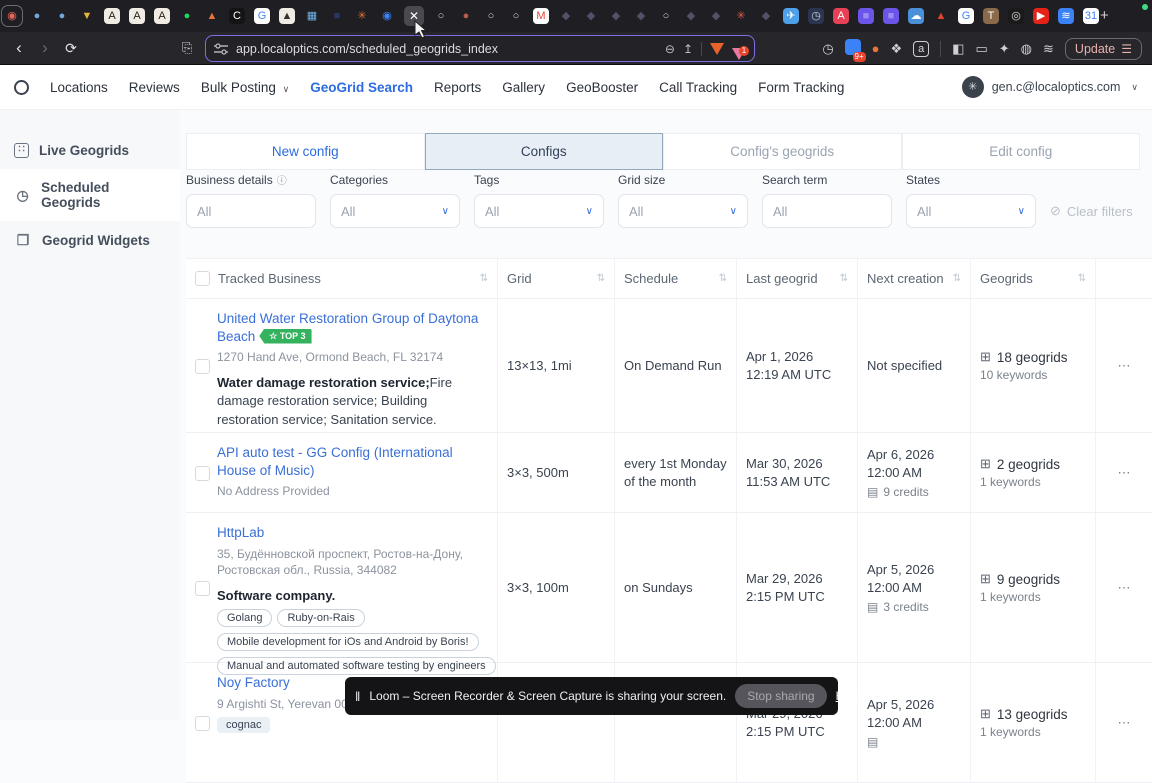  What do you see at coordinates (387, 16) in the screenshot?
I see `browser-tab: ◉` at bounding box center [387, 16].